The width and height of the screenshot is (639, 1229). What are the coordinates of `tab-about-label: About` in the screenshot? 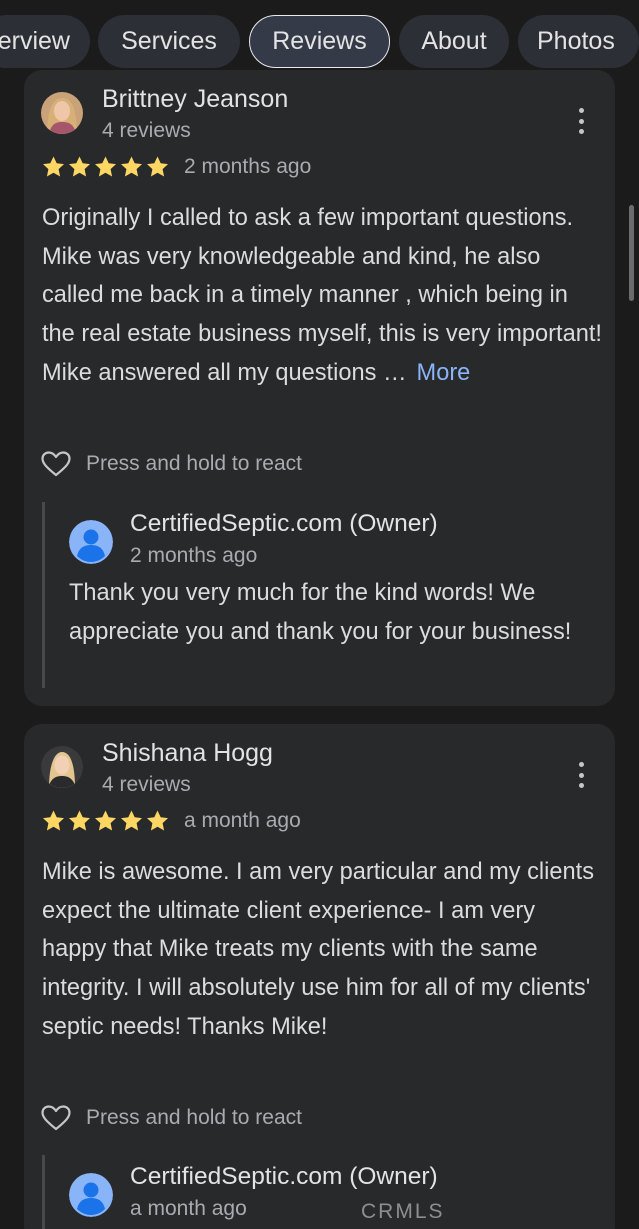 It's located at (454, 41).